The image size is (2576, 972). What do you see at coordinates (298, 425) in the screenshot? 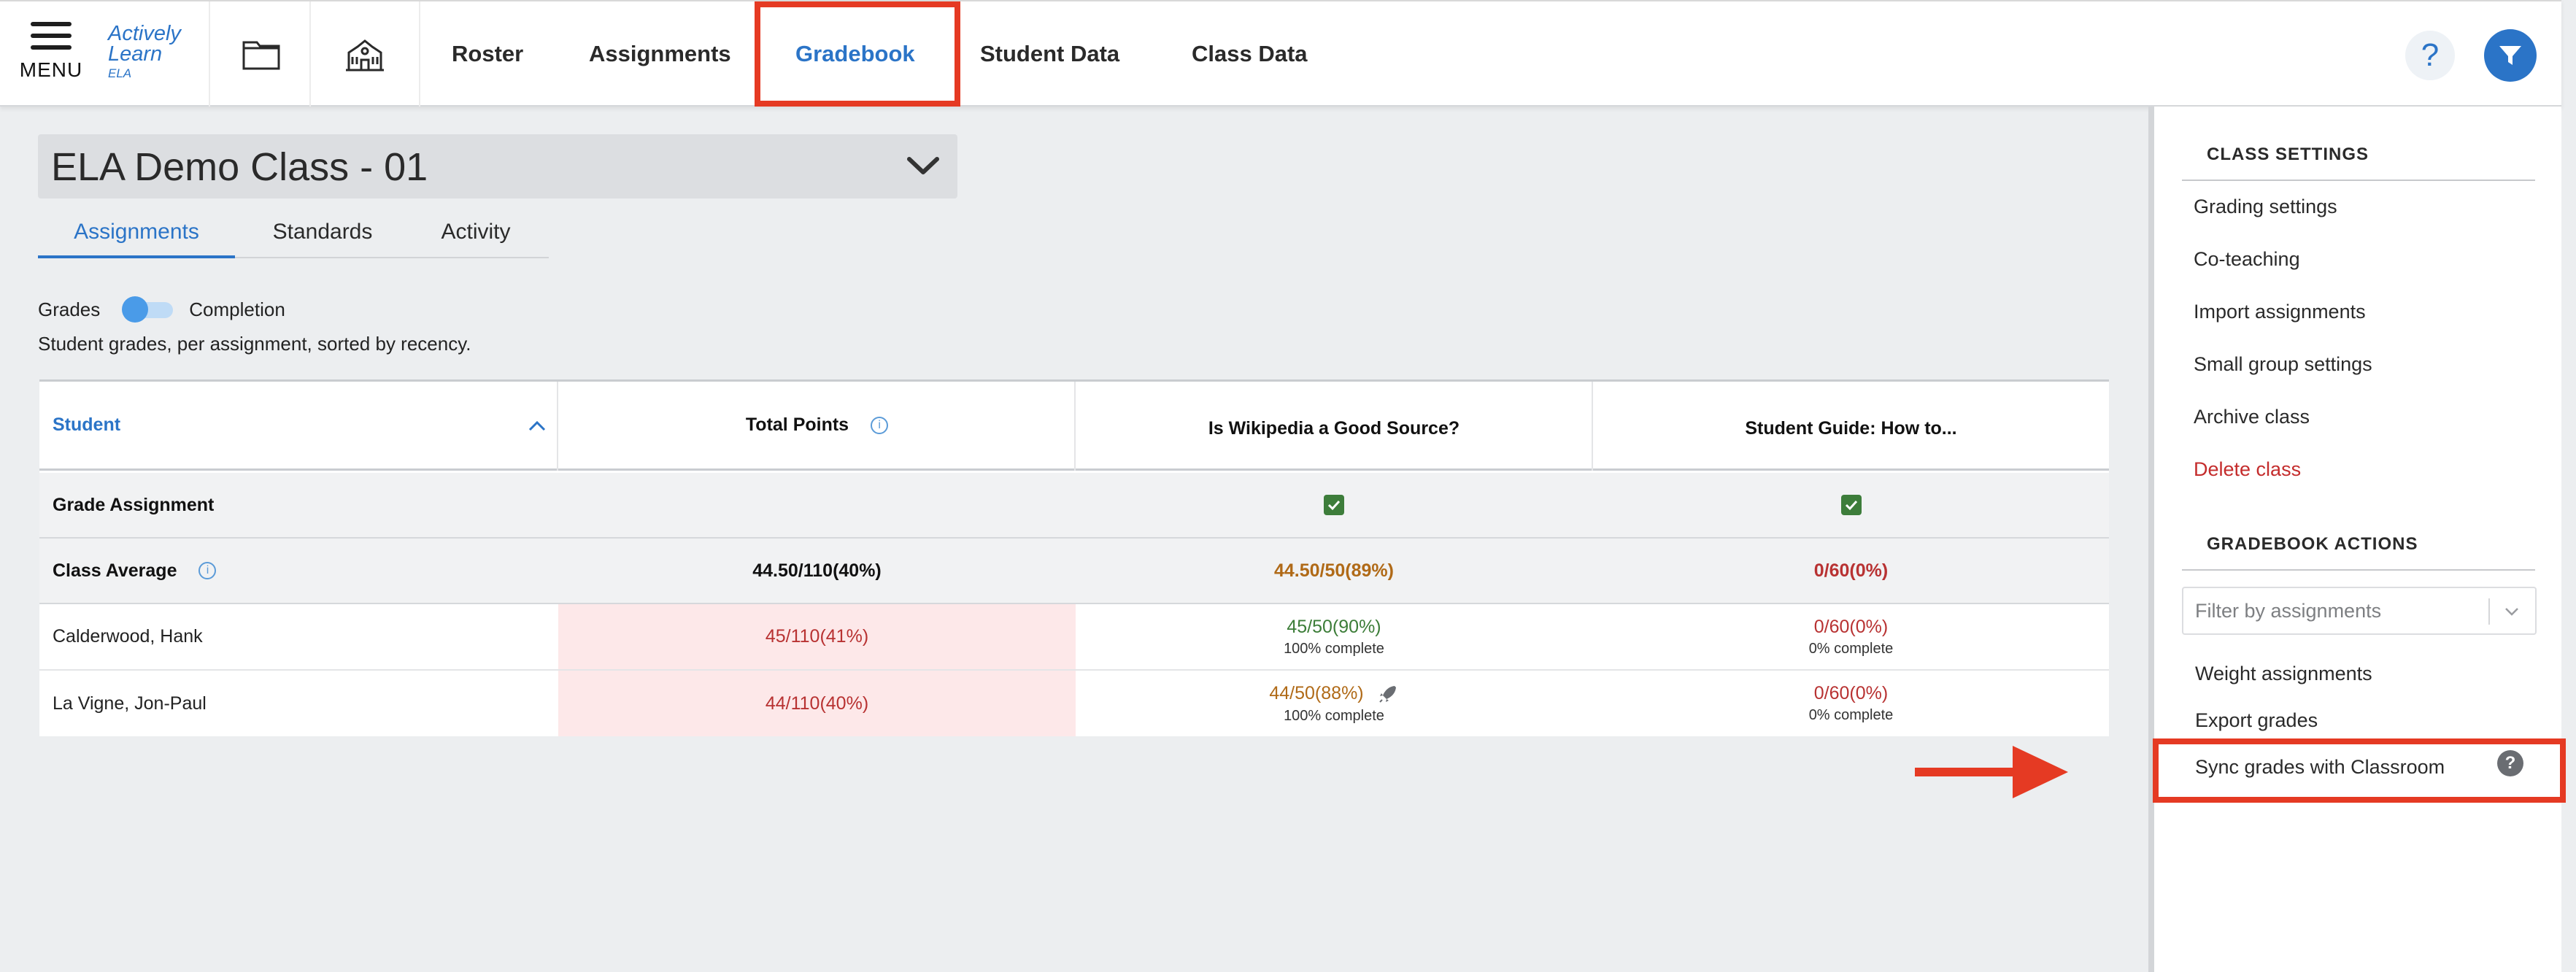
I see `student-column-header: Student` at bounding box center [298, 425].